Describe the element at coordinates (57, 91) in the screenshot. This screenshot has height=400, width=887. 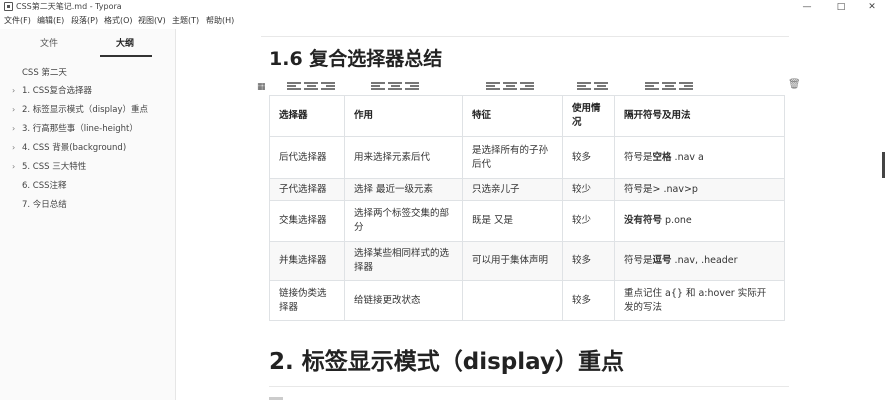
I see `outline-item-composite-selectors: 1. CSS复合选择器` at that location.